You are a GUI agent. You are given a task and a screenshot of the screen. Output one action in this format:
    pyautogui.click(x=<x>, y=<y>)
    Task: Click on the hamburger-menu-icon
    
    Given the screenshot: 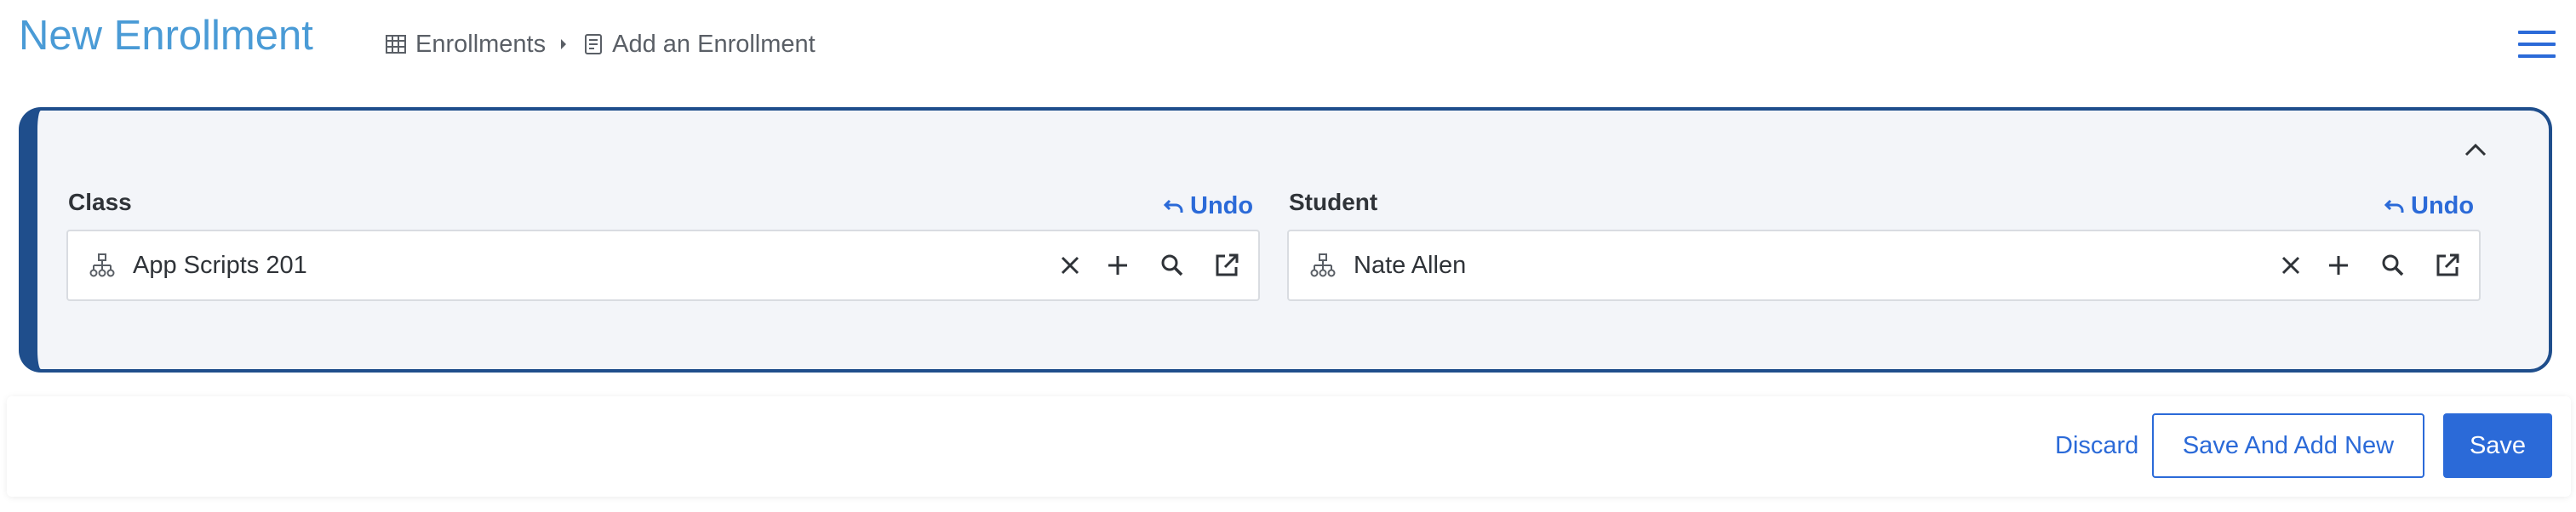 What is the action you would take?
    pyautogui.click(x=2537, y=44)
    